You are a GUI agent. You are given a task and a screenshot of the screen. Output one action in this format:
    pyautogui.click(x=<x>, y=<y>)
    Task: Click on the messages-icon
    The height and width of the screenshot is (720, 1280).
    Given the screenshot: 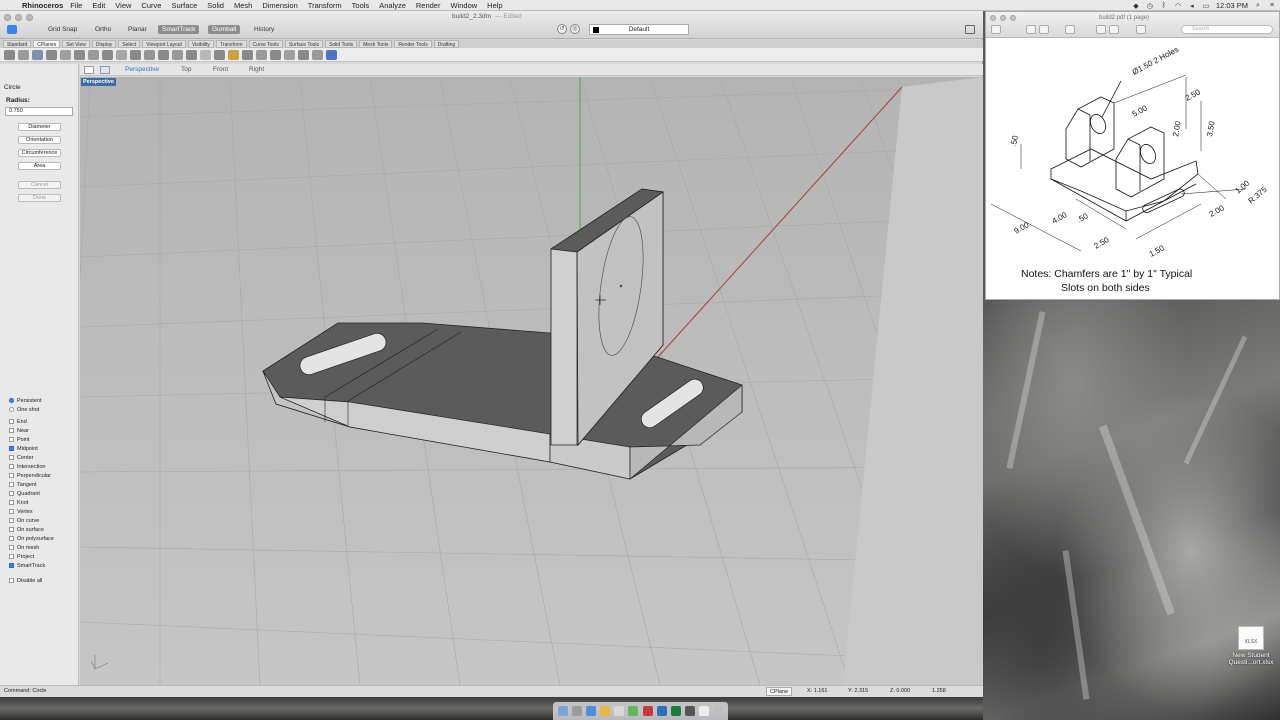 What is the action you would take?
    pyautogui.click(x=633, y=711)
    